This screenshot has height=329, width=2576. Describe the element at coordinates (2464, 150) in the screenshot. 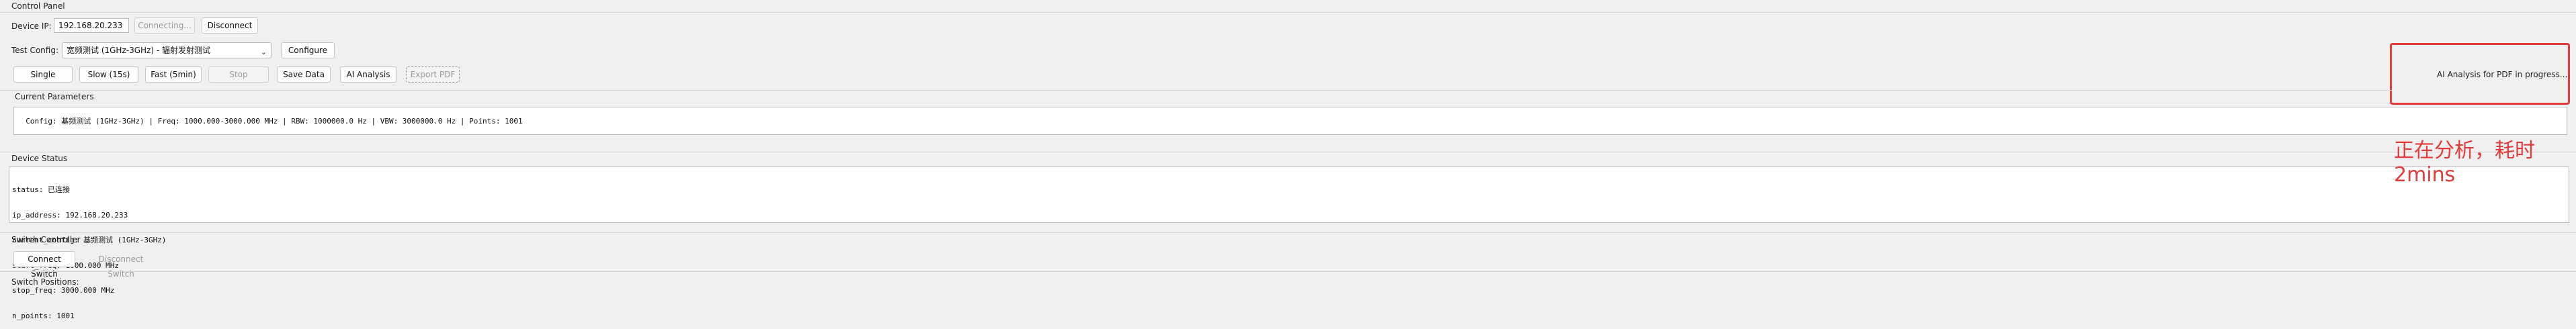

I see `annotation-line-1: 正在分析，耗时` at that location.